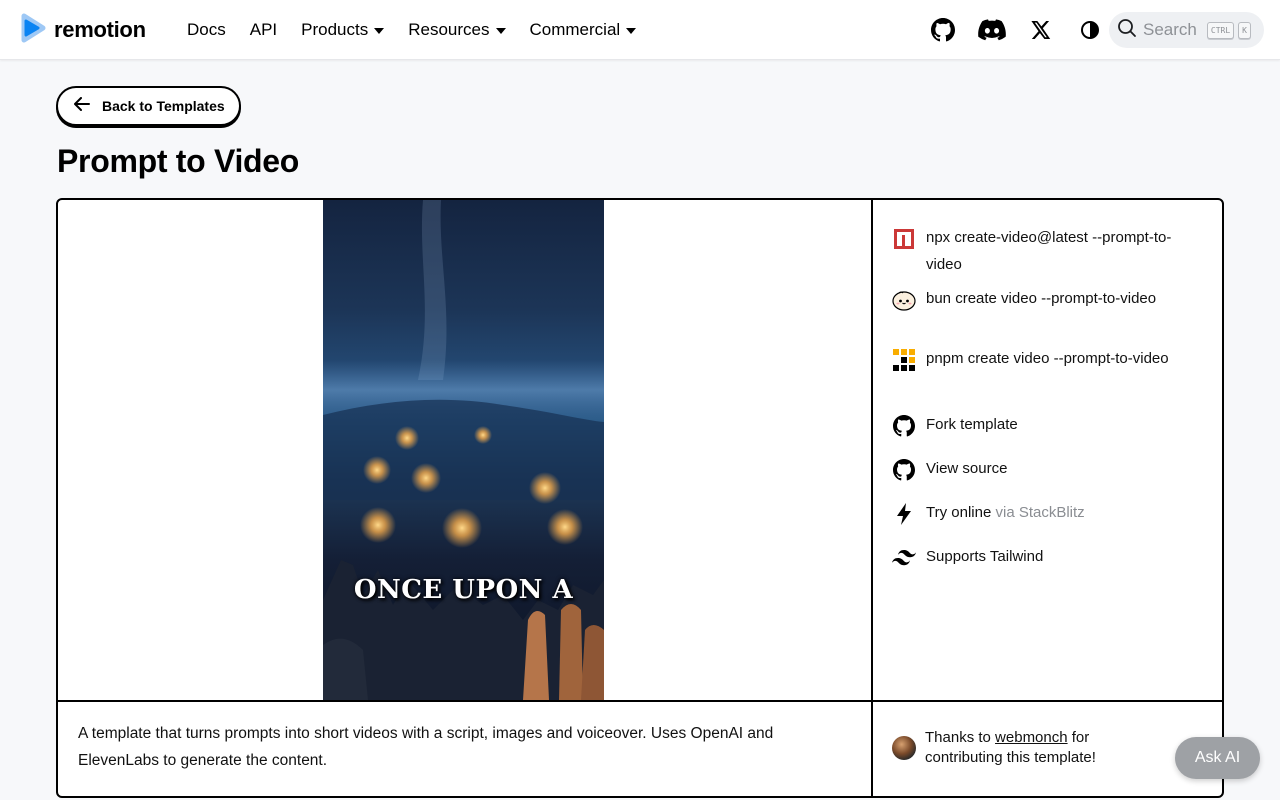 Image resolution: width=1280 pixels, height=800 pixels. Describe the element at coordinates (967, 468) in the screenshot. I see `view-source-text: View source` at that location.